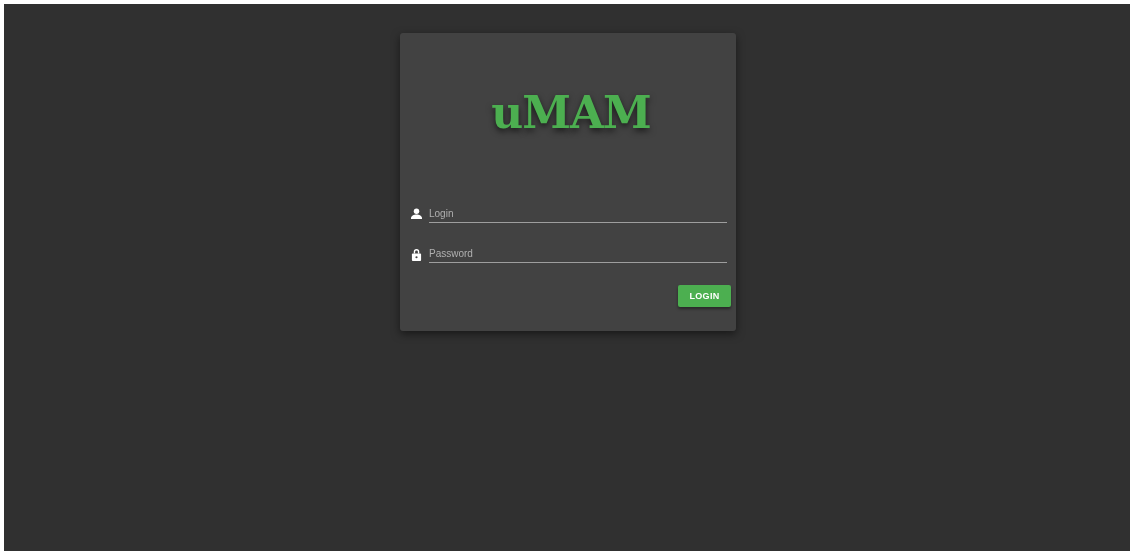 Image resolution: width=1132 pixels, height=551 pixels. I want to click on logo-text: uMAM, so click(571, 113).